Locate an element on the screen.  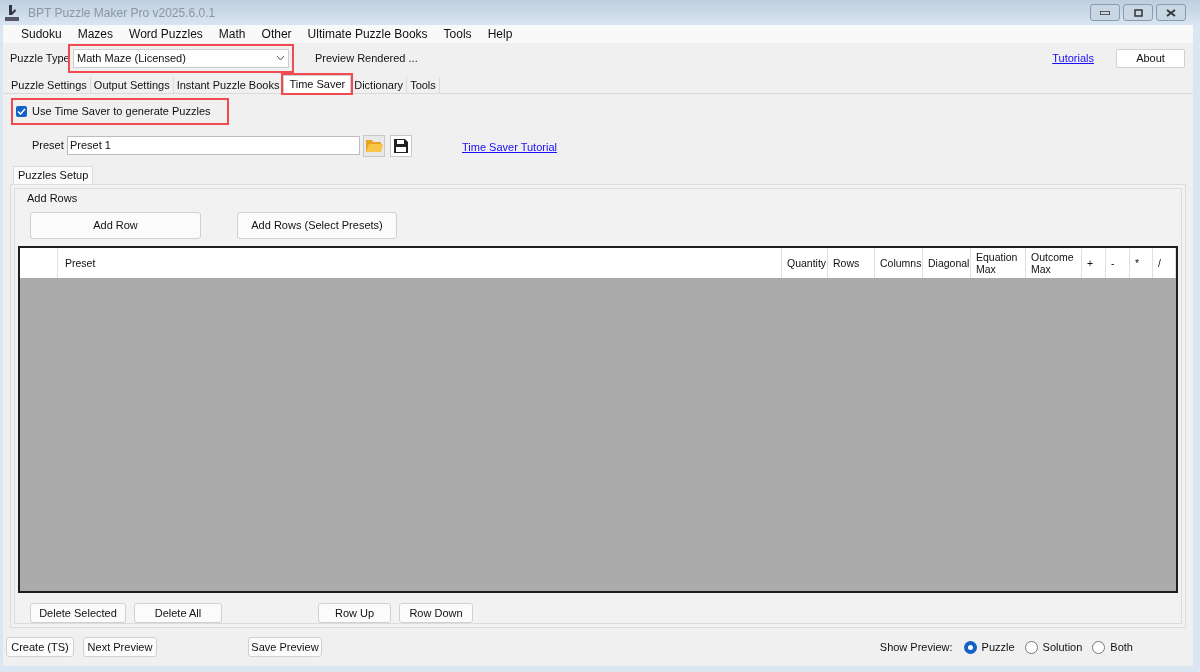
bottom-button: Next Preview is located at coordinates (120, 647).